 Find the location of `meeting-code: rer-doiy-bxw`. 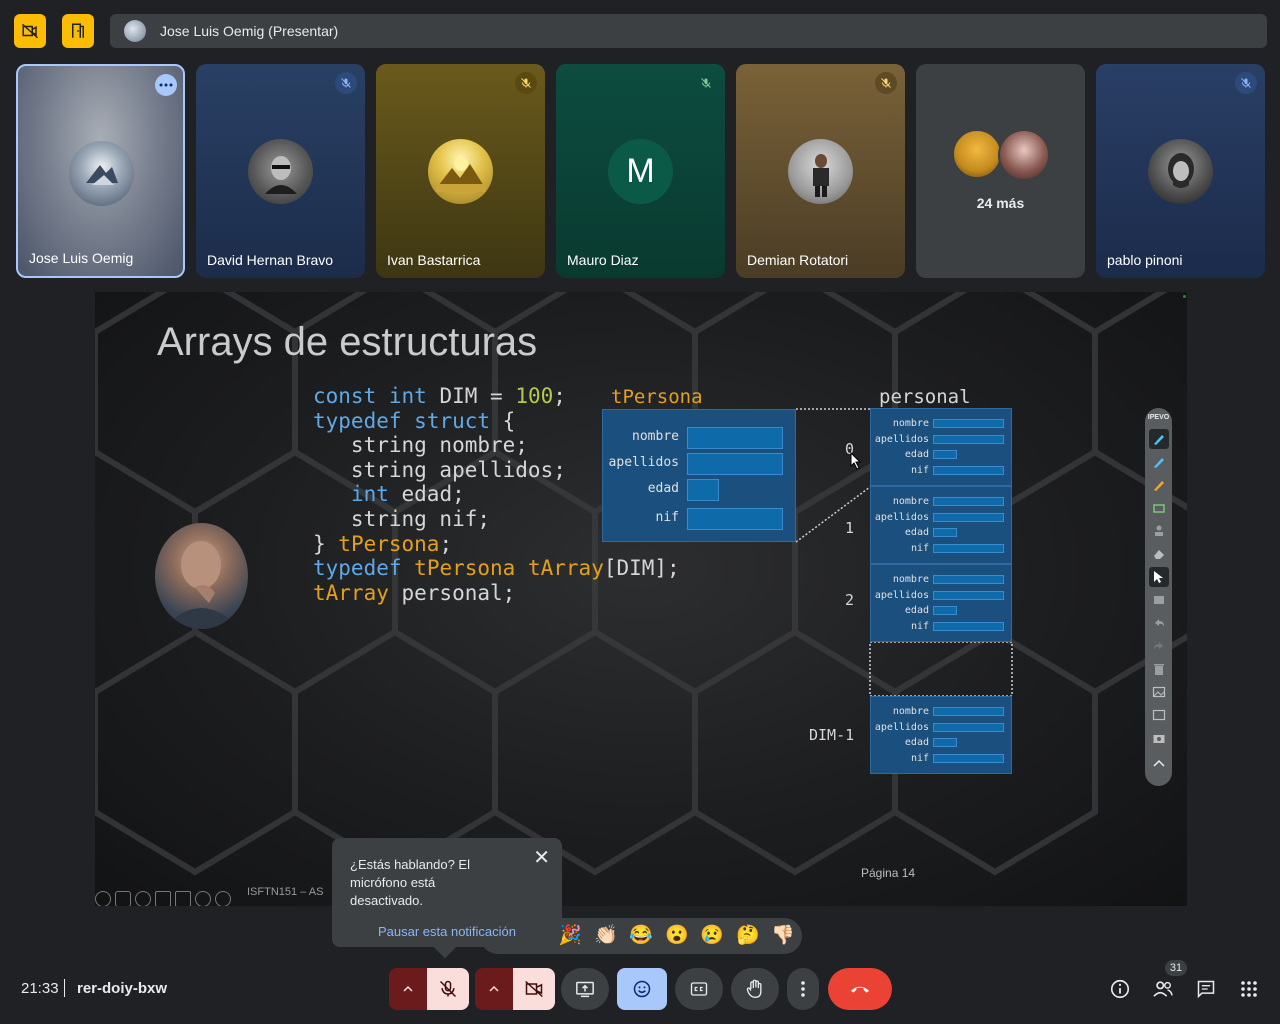

meeting-code: rer-doiy-bxw is located at coordinates (122, 988).